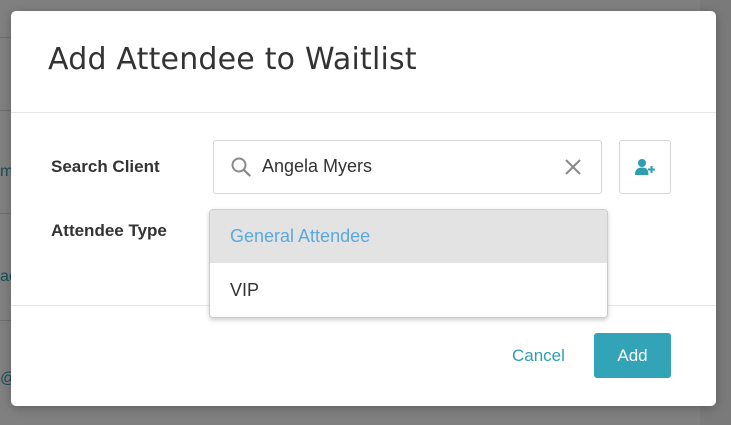 The image size is (731, 425). Describe the element at coordinates (363, 112) in the screenshot. I see `header-divider` at that location.